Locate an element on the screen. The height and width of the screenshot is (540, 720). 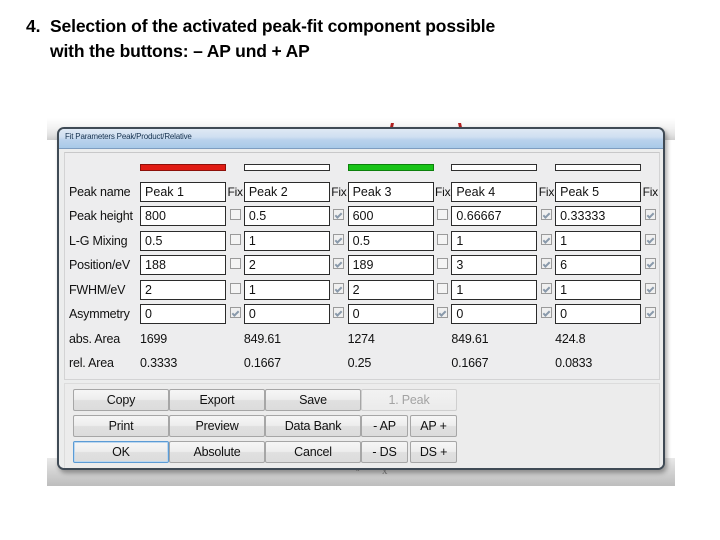
preview-button: Preview is located at coordinates (217, 426).